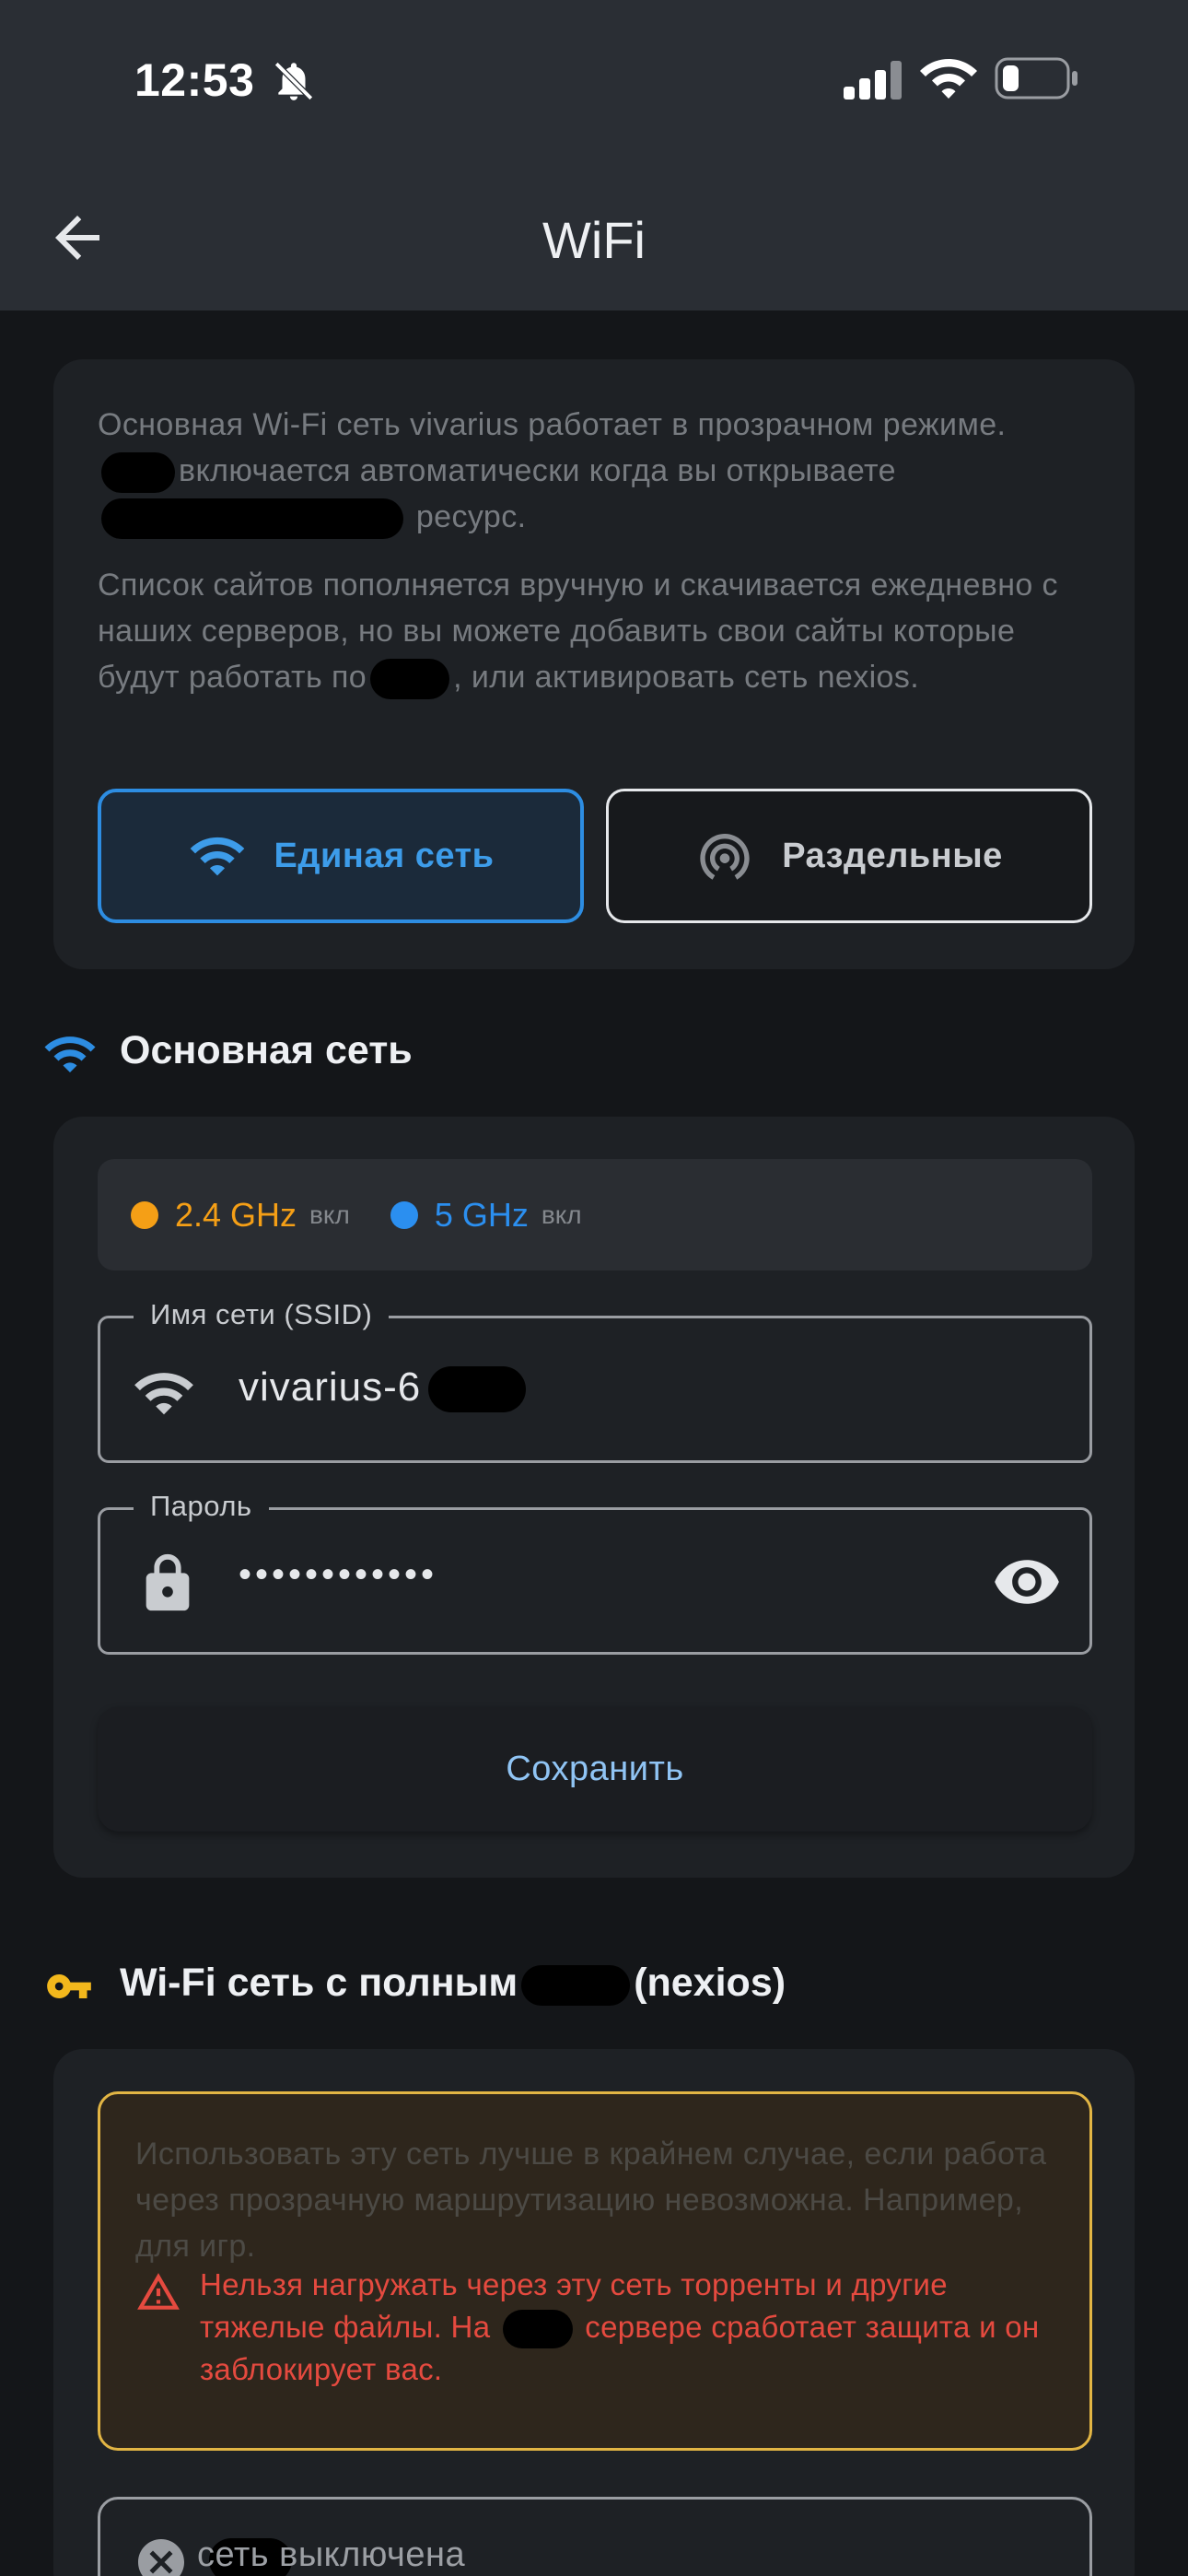 The height and width of the screenshot is (2576, 1188). What do you see at coordinates (594, 240) in the screenshot?
I see `page-title: WiFi` at bounding box center [594, 240].